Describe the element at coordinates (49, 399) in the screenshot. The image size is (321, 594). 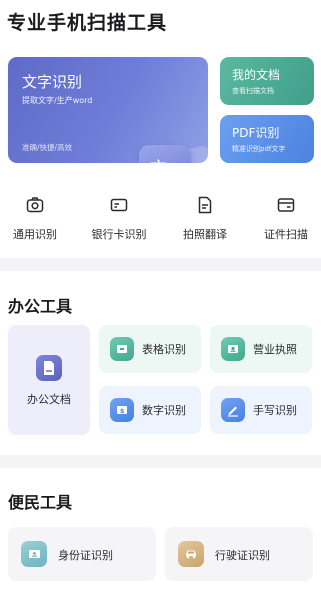
I see `office-documents-label: 办公文档` at that location.